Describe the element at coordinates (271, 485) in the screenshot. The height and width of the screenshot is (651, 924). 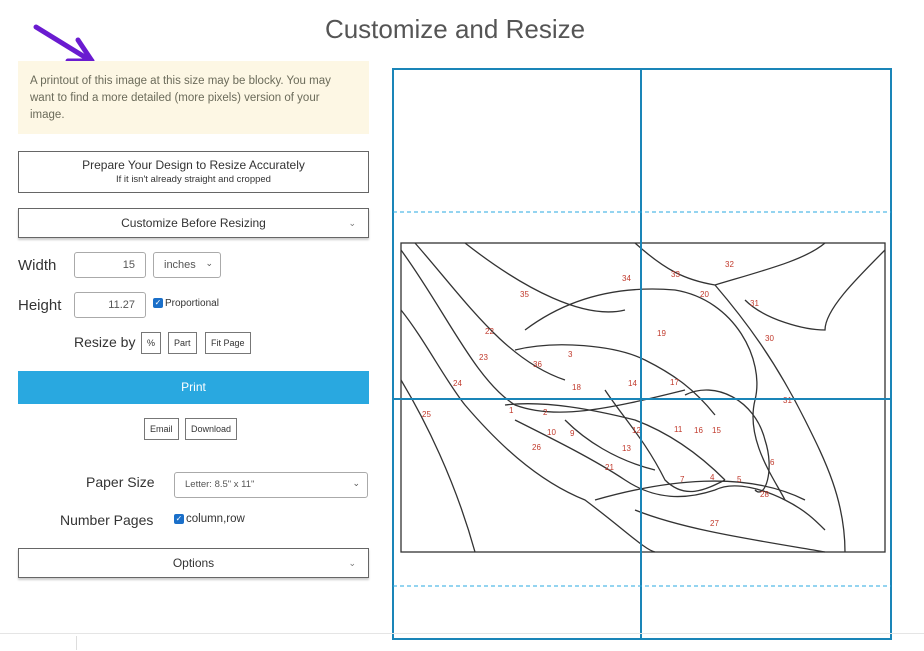
I see `paper-size-select: Letter: 8.5" x 11" ⌄` at that location.